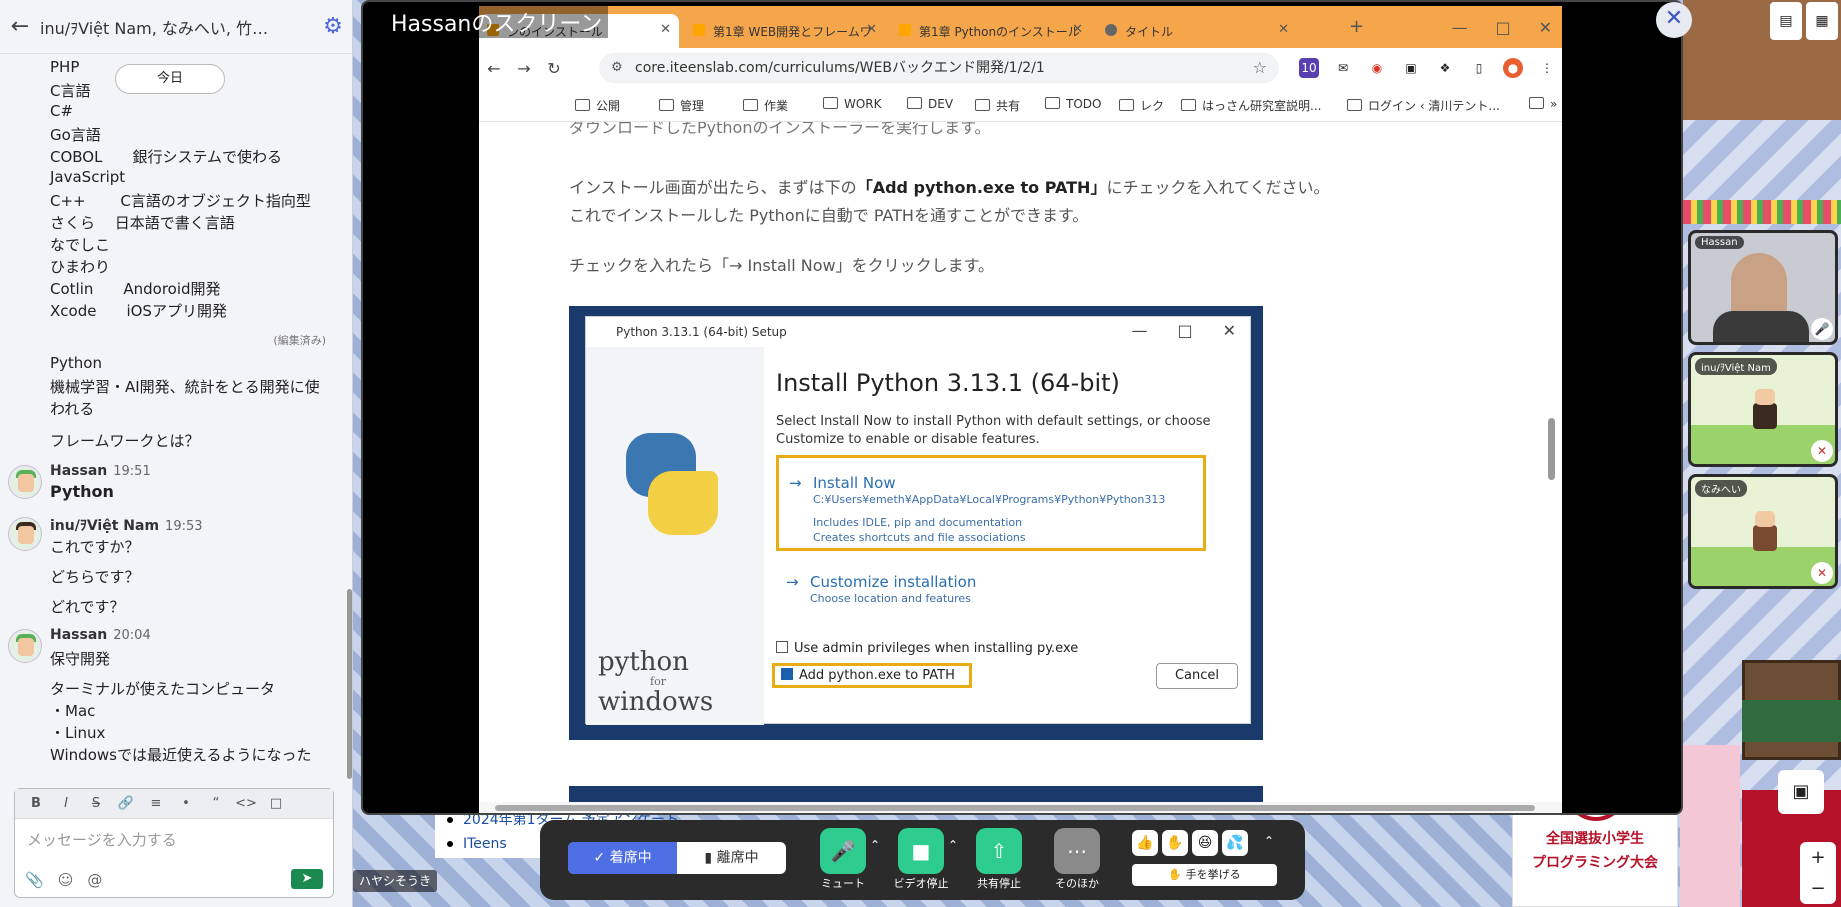  Describe the element at coordinates (999, 851) in the screenshot. I see `share-screen-icon: ⇧` at that location.